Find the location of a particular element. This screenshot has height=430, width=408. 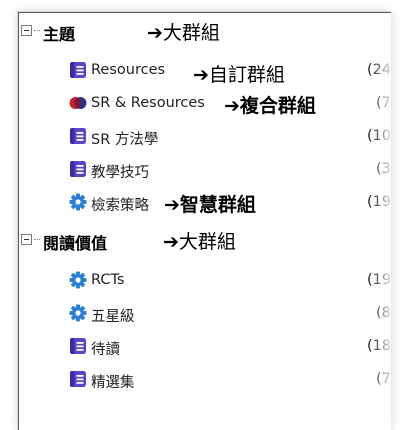

annotation-label: ➔自訂群組 is located at coordinates (239, 75).